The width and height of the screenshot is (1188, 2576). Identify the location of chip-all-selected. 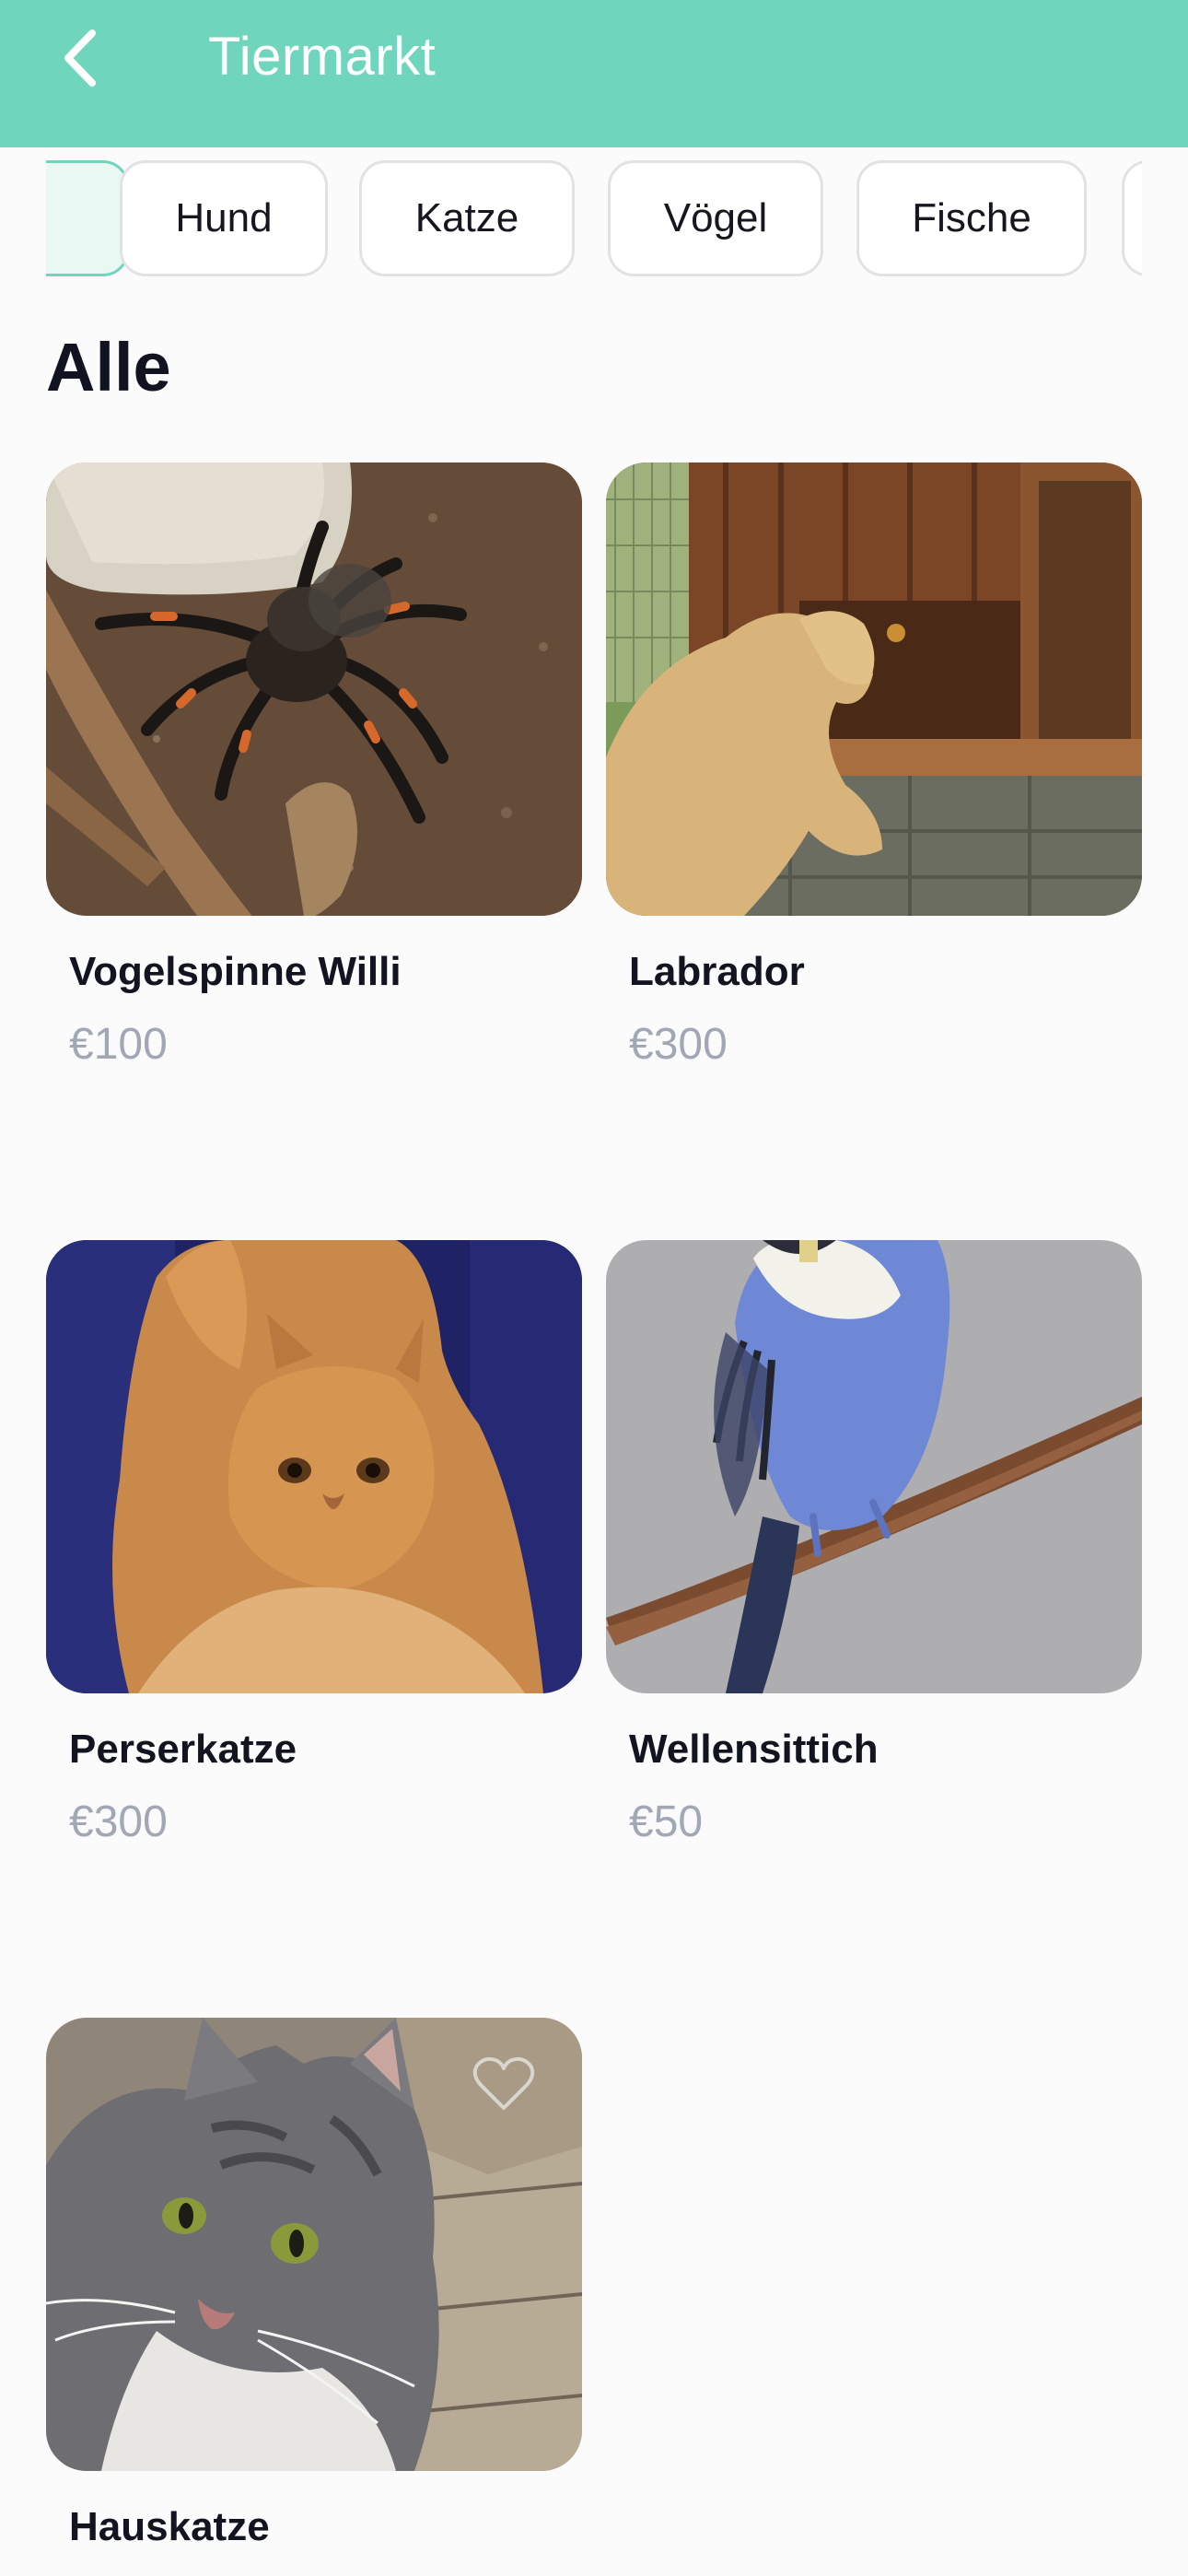
(87, 218).